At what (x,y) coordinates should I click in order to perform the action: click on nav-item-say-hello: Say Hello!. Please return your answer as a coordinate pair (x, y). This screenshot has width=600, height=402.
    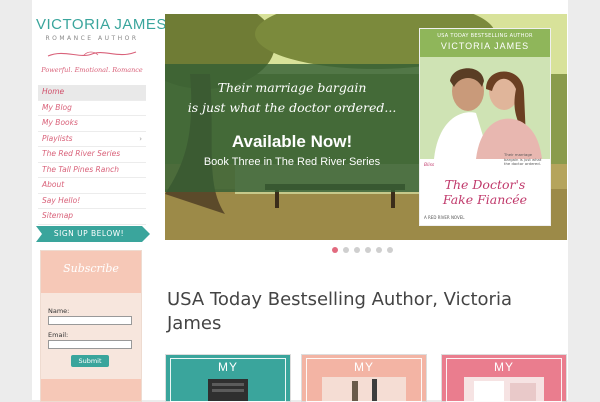
    Looking at the image, I should click on (92, 201).